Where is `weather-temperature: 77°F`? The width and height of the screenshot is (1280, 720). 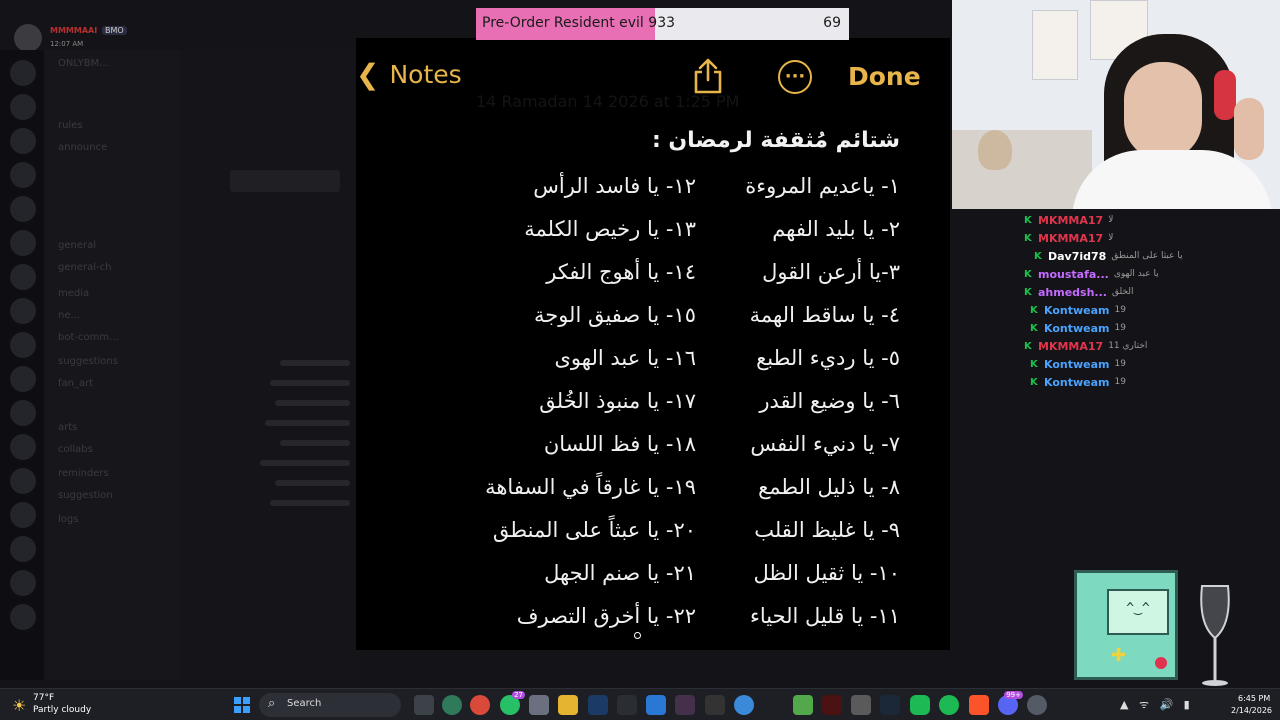
weather-temperature: 77°F is located at coordinates (43, 698).